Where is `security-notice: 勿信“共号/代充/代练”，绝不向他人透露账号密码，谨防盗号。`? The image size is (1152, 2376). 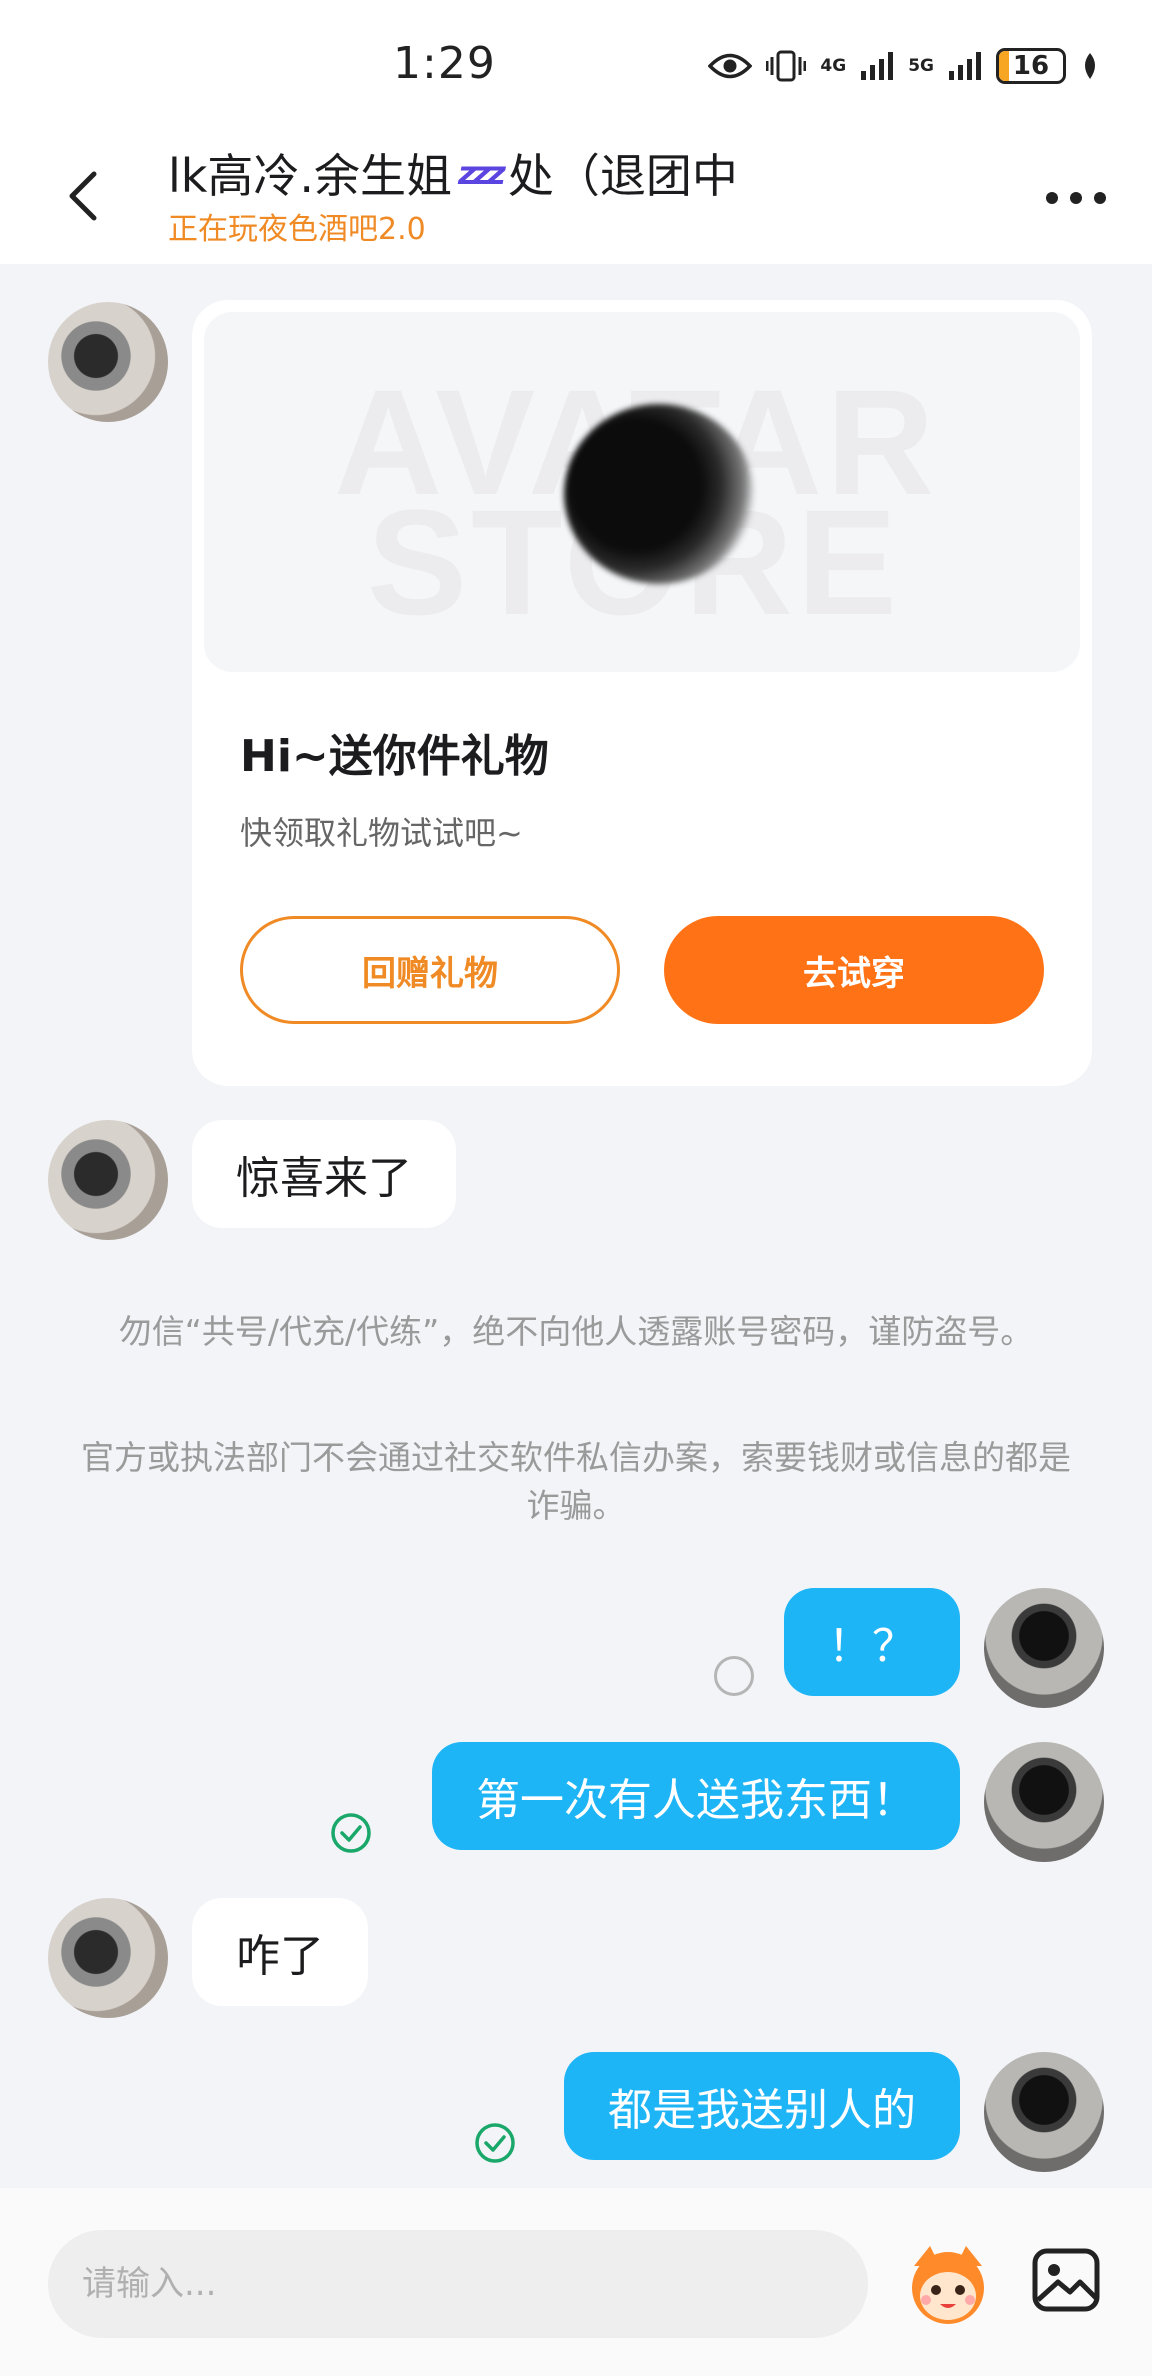 security-notice: 勿信“共号/代充/代练”，绝不向他人透露账号密码，谨防盗号。 is located at coordinates (576, 1331).